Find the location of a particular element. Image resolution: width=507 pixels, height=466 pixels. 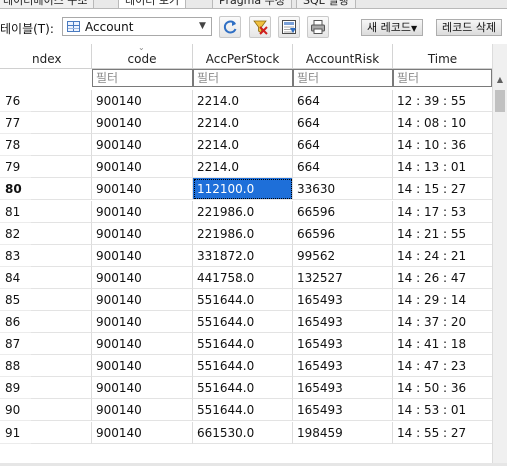

cell-time: 14 : 47 : 23 is located at coordinates (442, 366).